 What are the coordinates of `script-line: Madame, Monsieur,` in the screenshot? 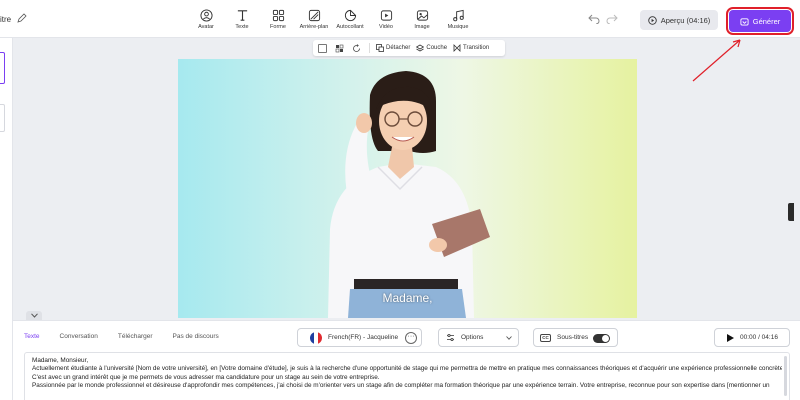 It's located at (60, 360).